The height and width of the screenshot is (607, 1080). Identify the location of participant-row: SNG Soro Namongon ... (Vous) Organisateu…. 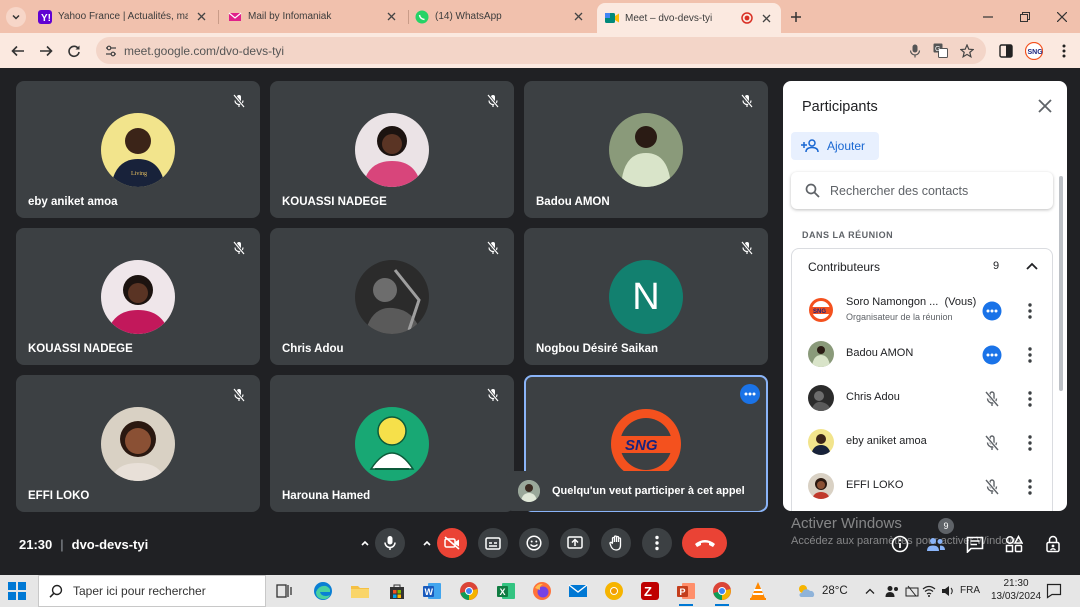
(923, 310).